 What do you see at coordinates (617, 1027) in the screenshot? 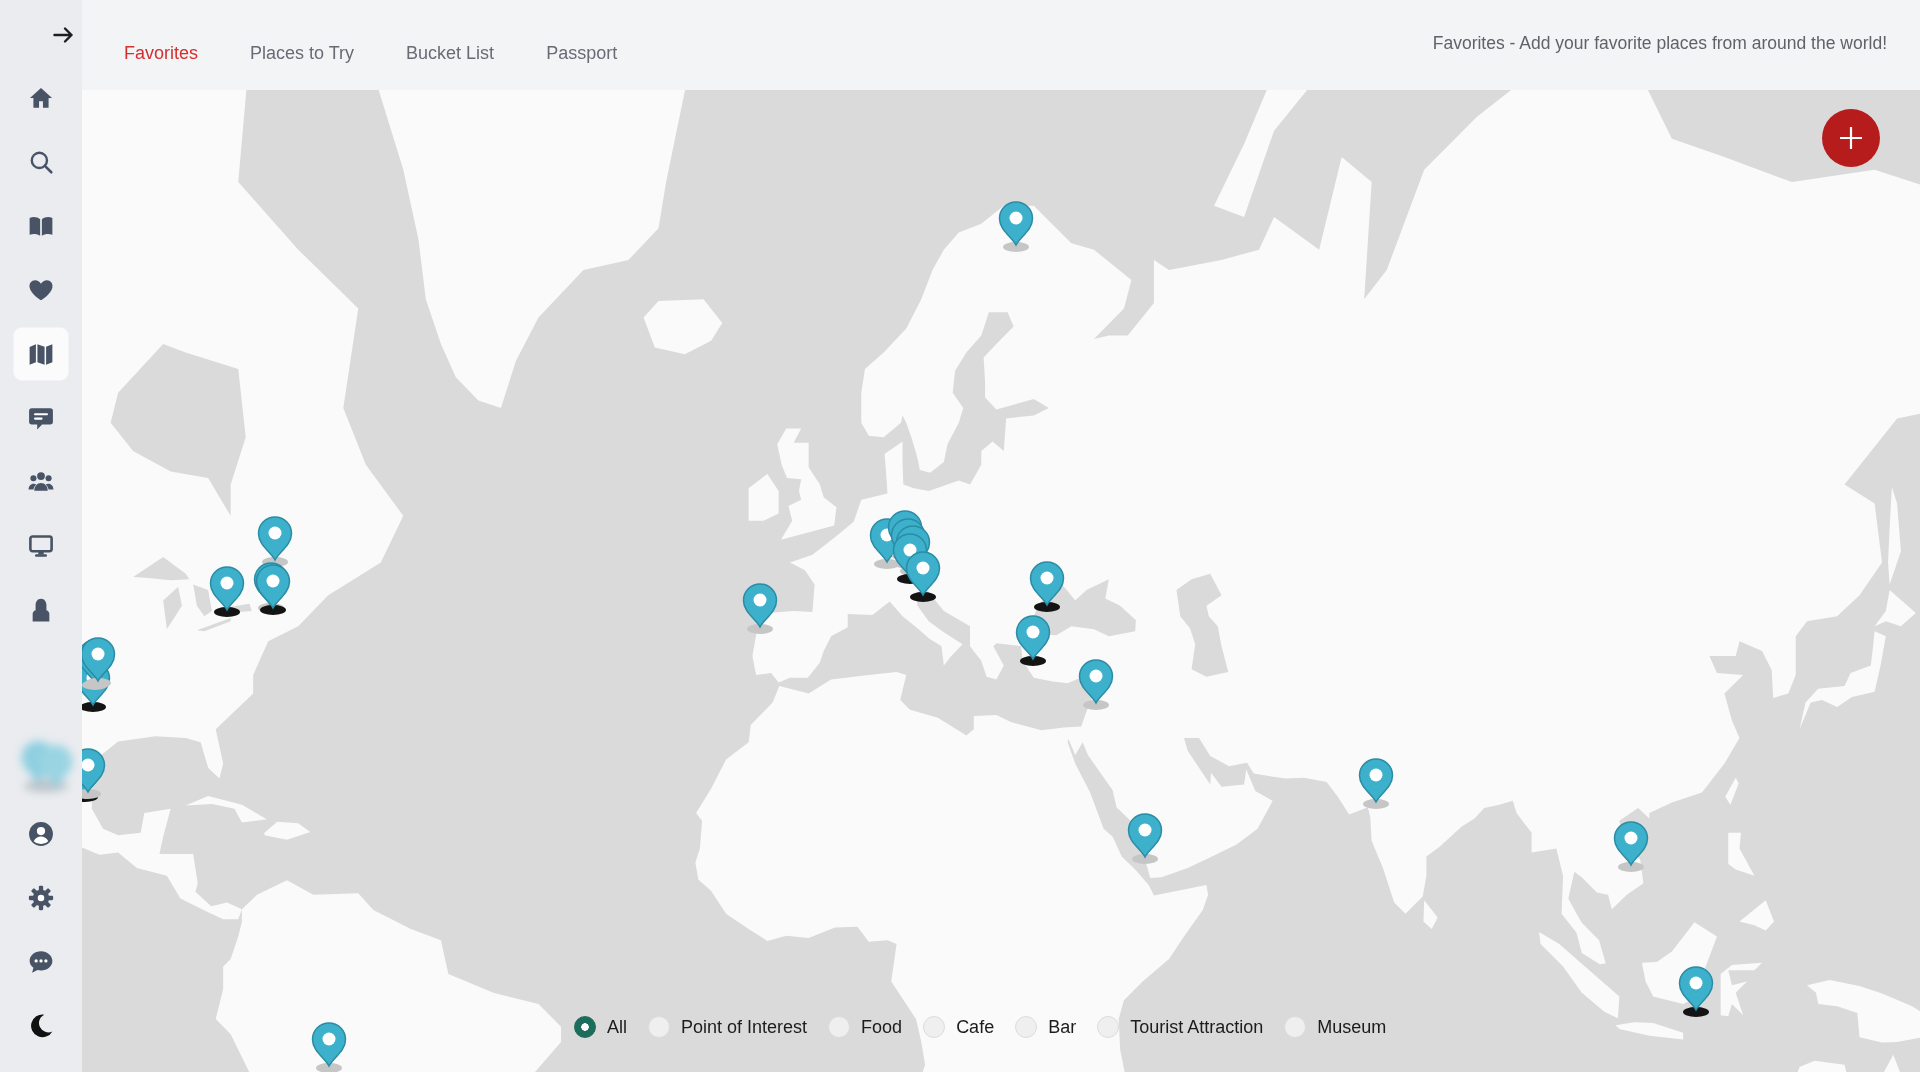
I see `filter-label: All` at bounding box center [617, 1027].